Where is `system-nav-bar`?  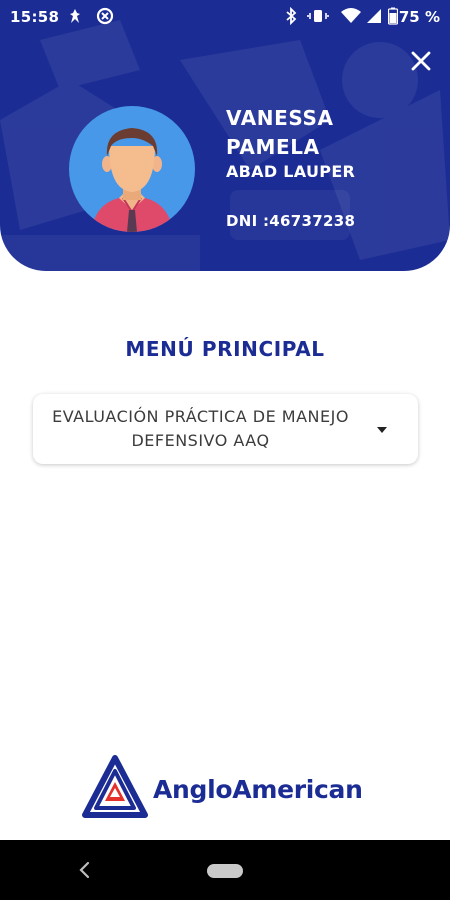
system-nav-bar is located at coordinates (225, 870).